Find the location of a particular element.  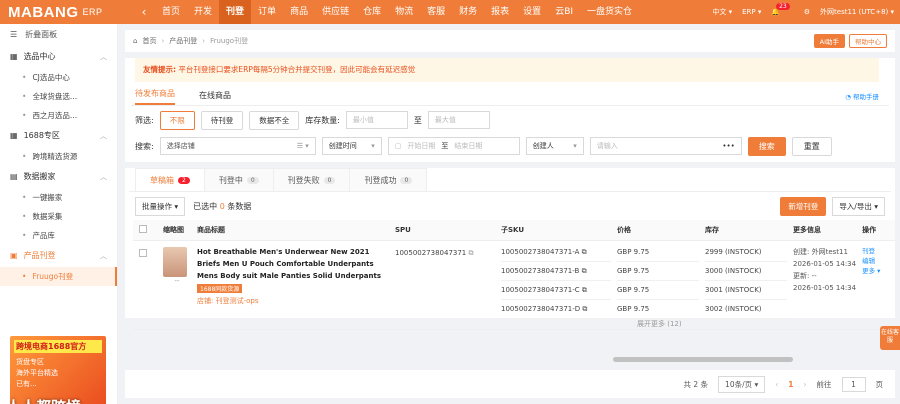

chevron-up-icon: ︿ is located at coordinates (103, 136).